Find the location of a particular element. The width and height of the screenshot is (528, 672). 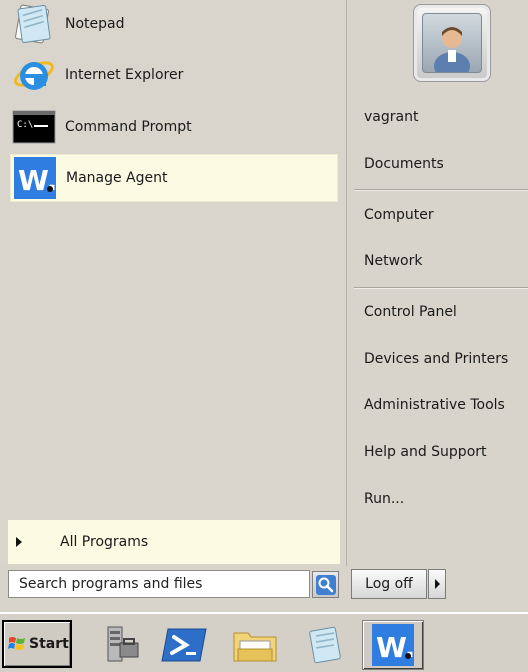

start-label: Start is located at coordinates (49, 644).